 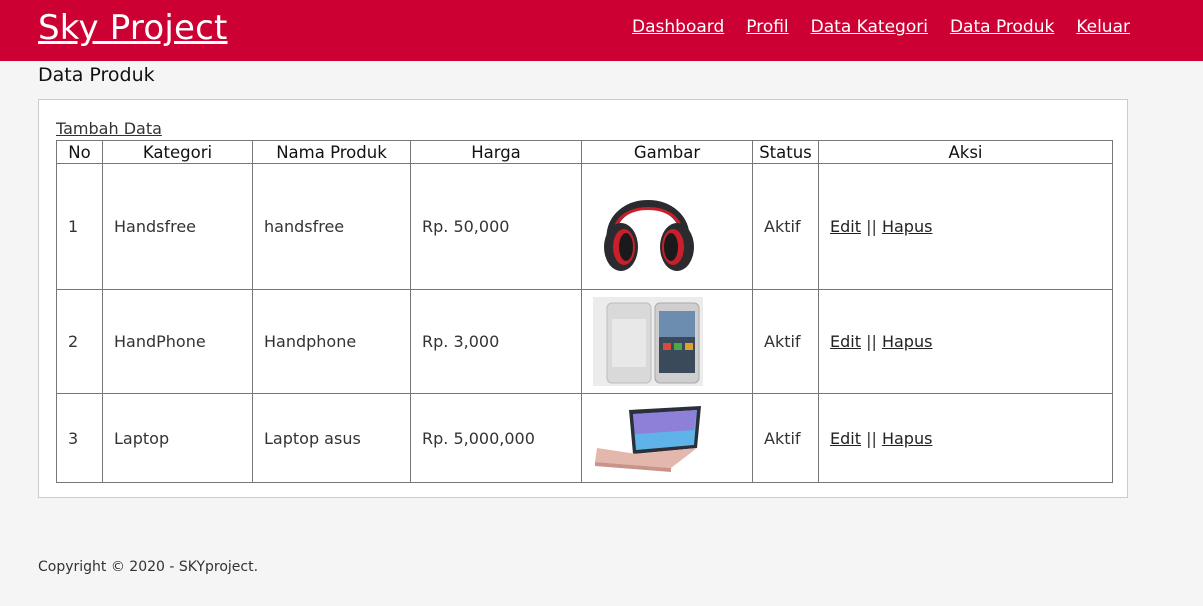 I want to click on cell-no: 2, so click(x=79, y=341).